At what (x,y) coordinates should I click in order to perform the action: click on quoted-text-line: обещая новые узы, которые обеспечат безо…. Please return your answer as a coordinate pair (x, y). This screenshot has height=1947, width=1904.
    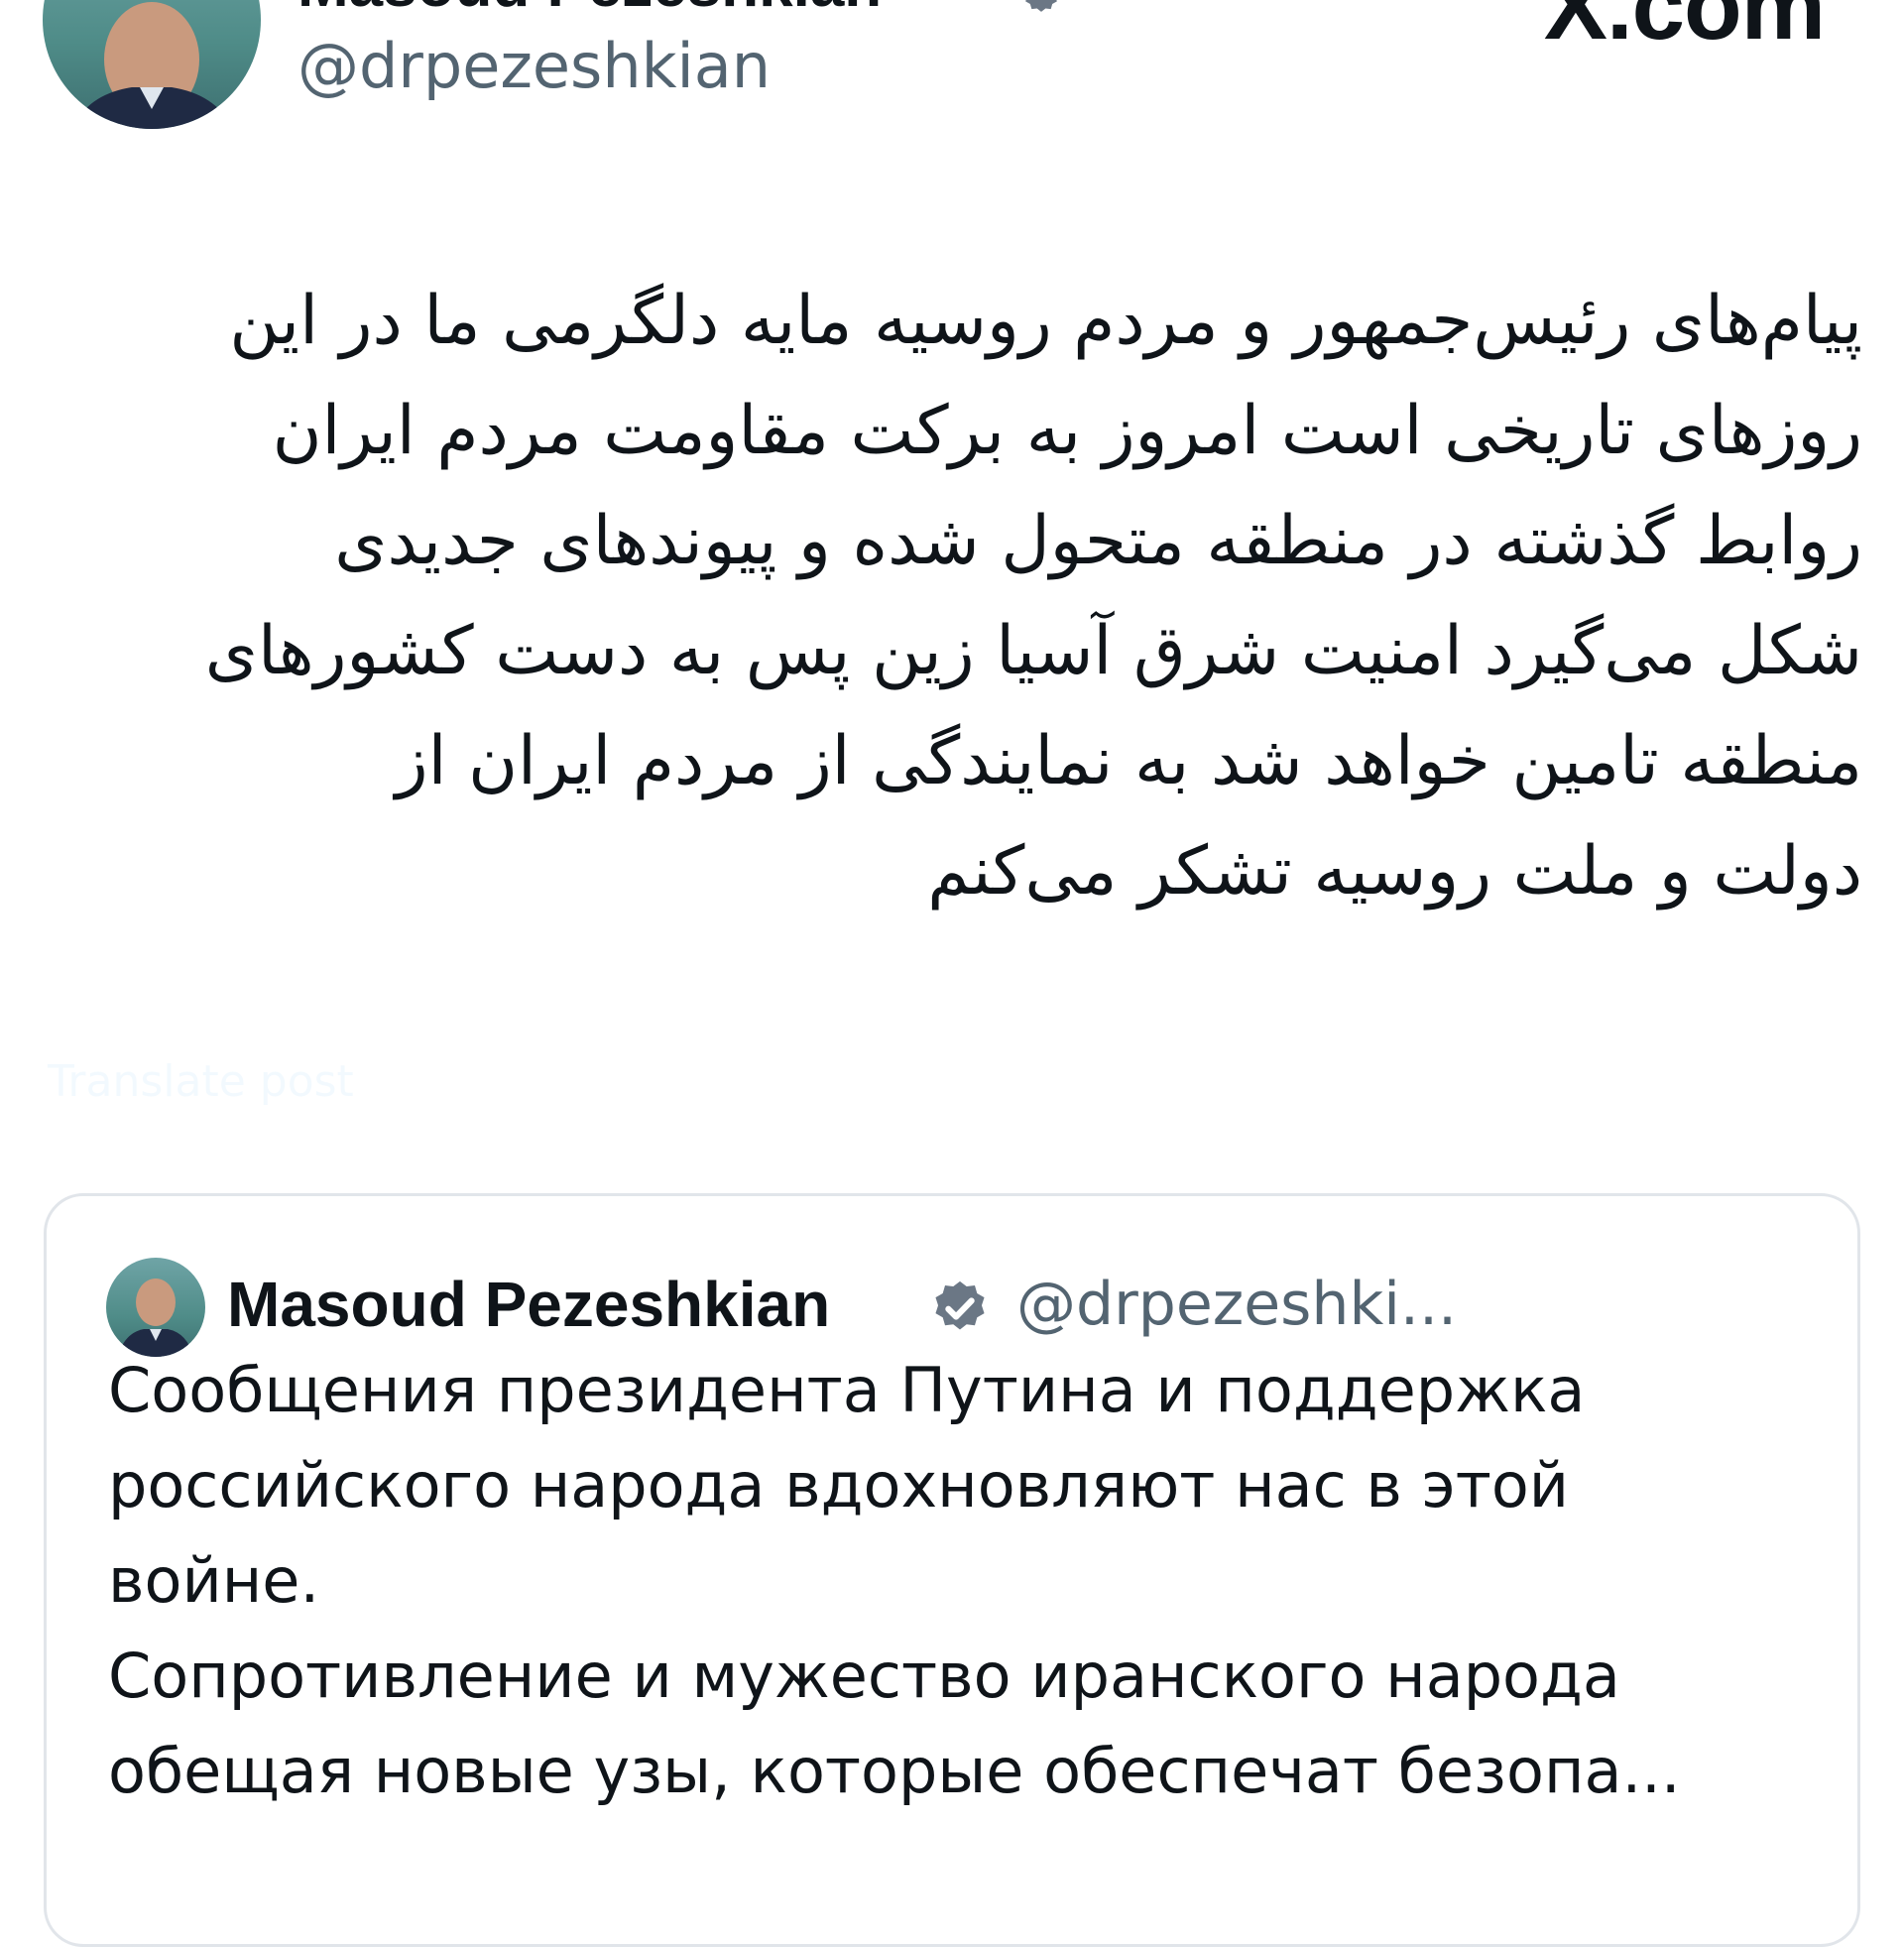
    Looking at the image, I should click on (894, 1771).